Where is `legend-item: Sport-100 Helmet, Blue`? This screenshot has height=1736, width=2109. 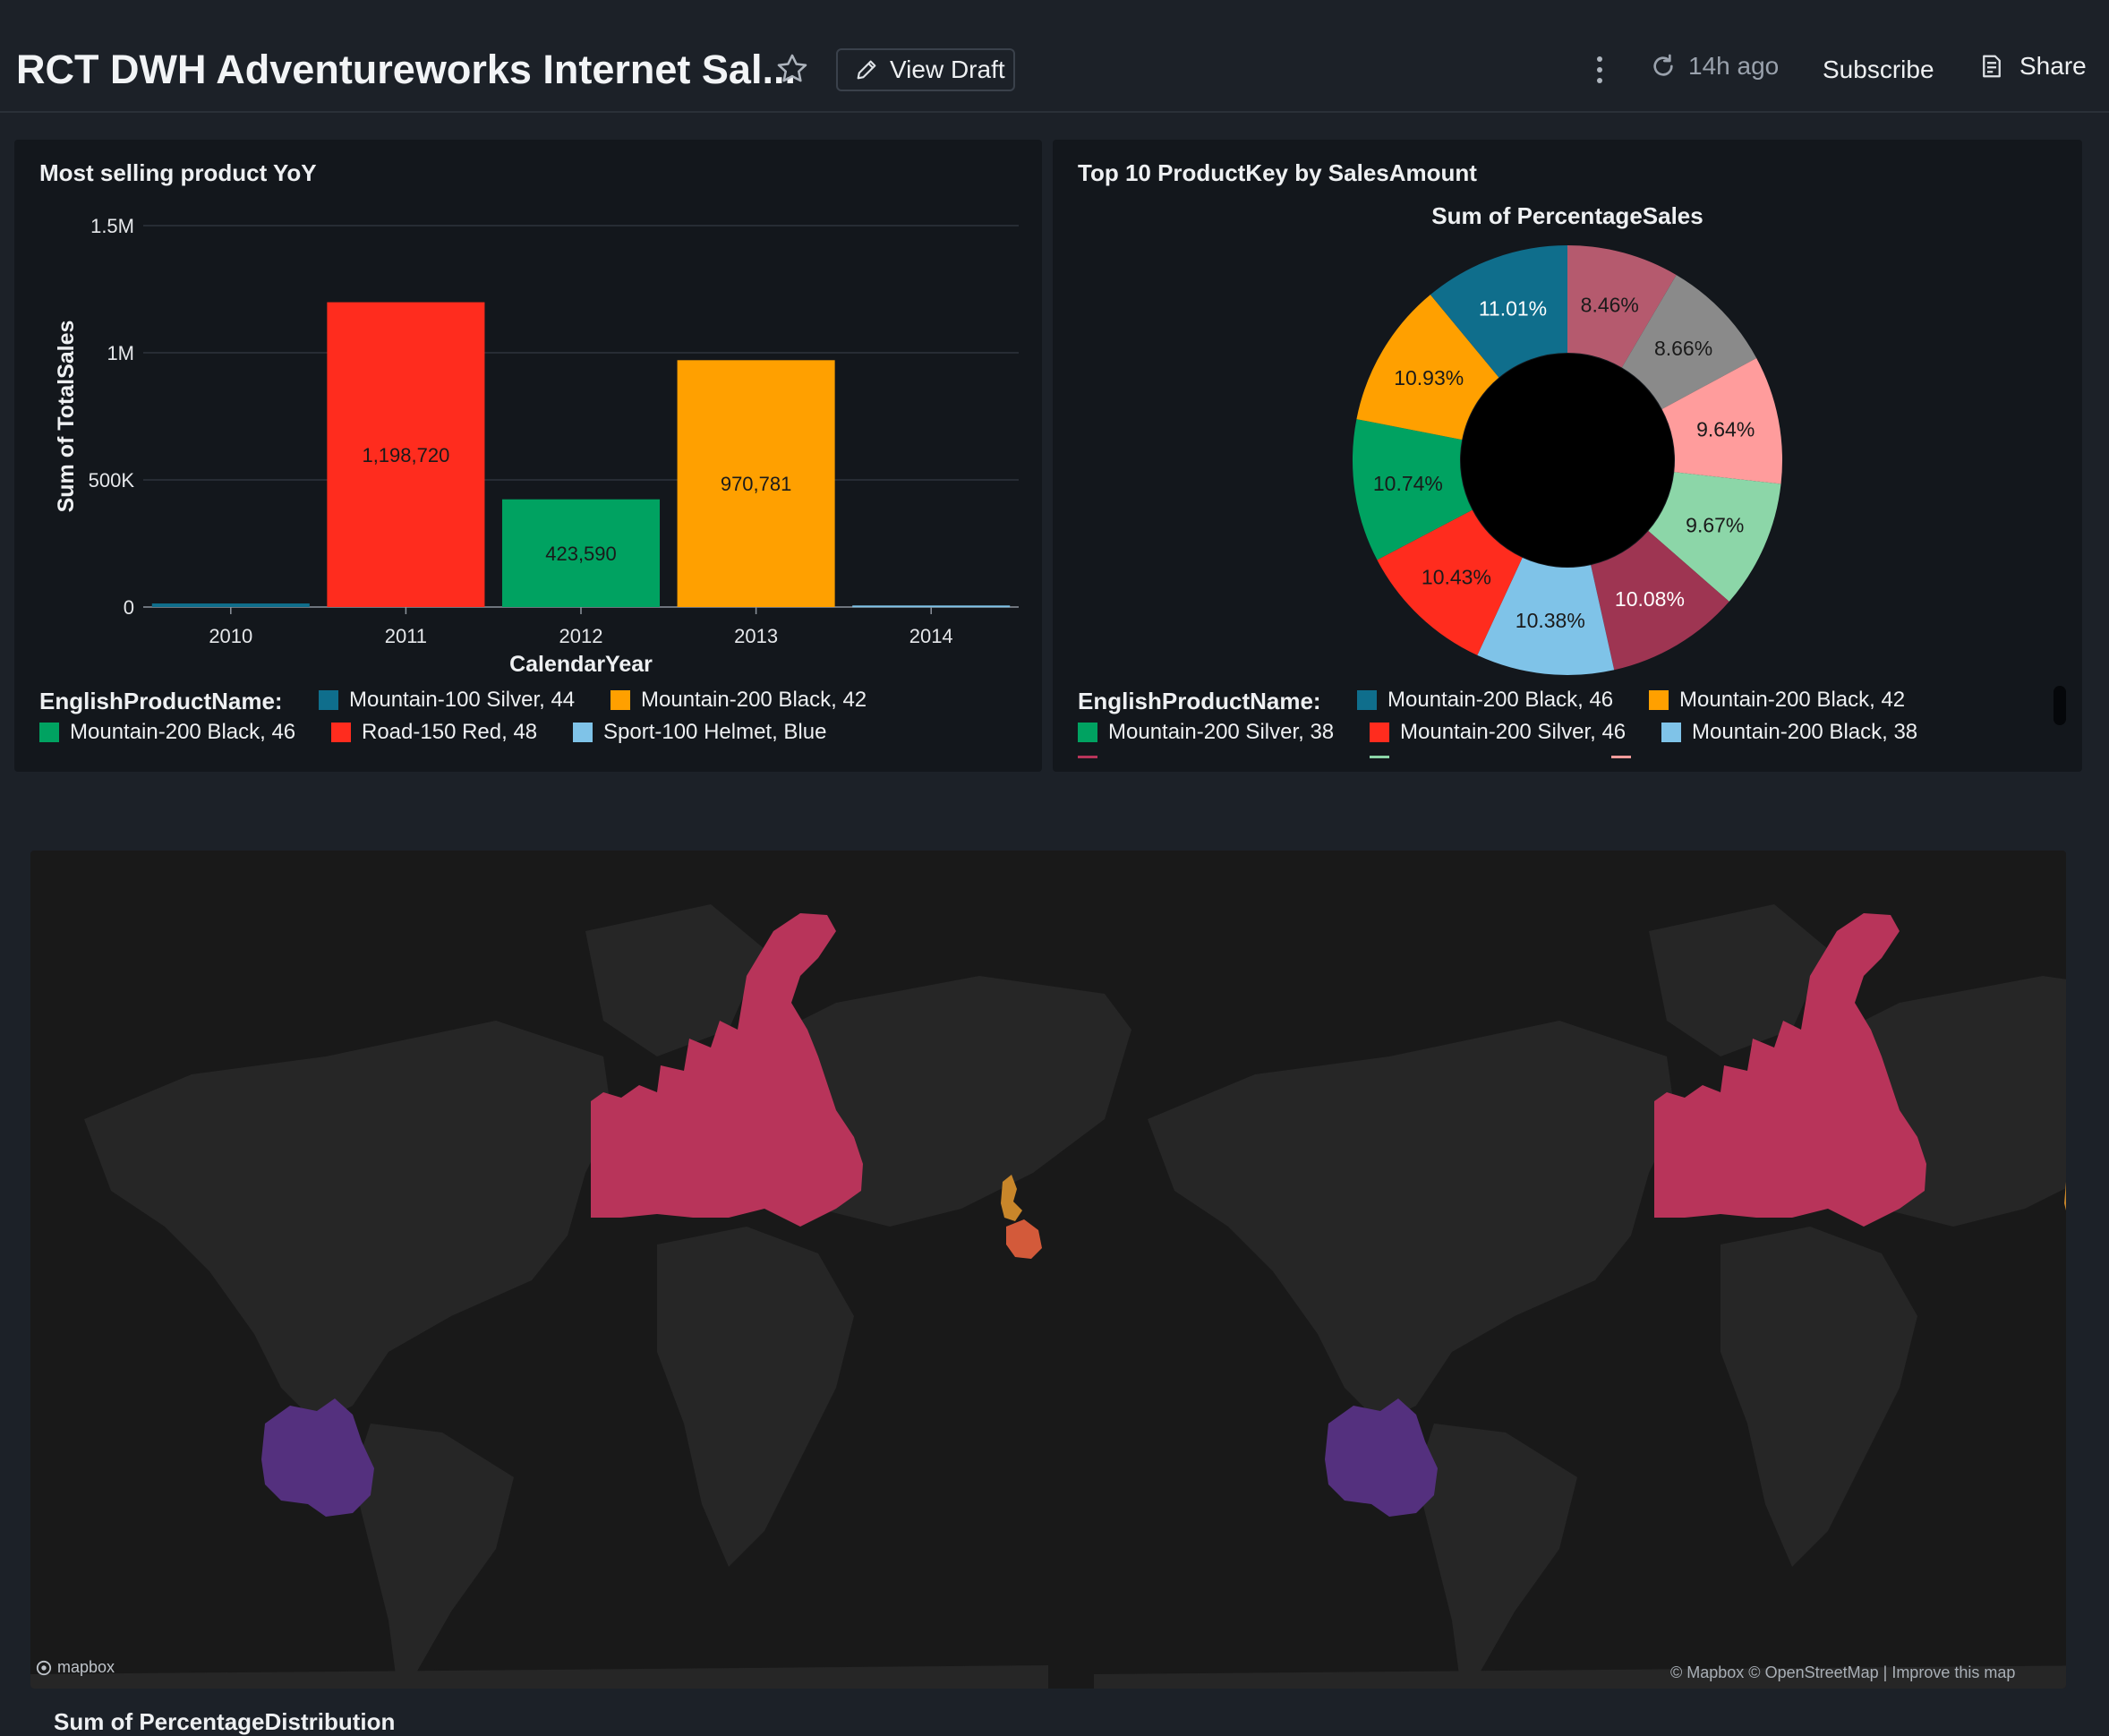
legend-item: Sport-100 Helmet, Blue is located at coordinates (699, 732).